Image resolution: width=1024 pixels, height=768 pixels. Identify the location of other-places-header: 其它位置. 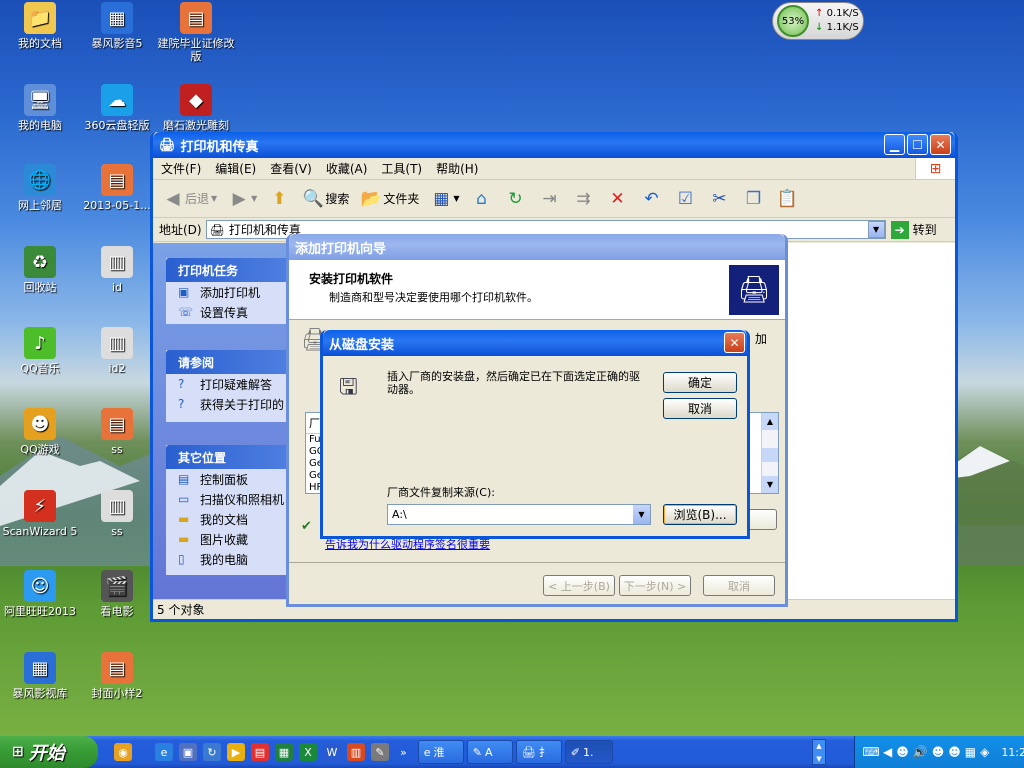
(227, 457).